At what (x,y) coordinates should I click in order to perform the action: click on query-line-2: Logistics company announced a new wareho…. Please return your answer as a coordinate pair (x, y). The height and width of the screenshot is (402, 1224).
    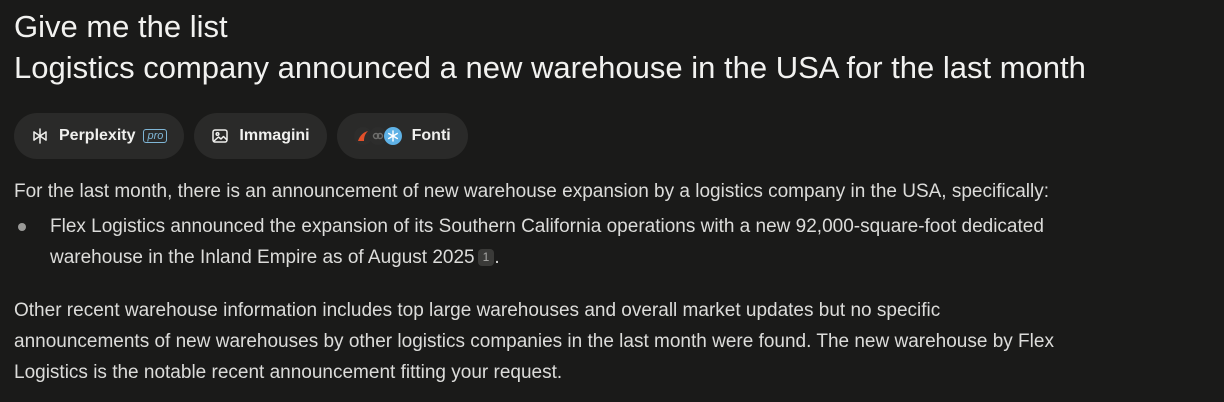
    Looking at the image, I should click on (550, 67).